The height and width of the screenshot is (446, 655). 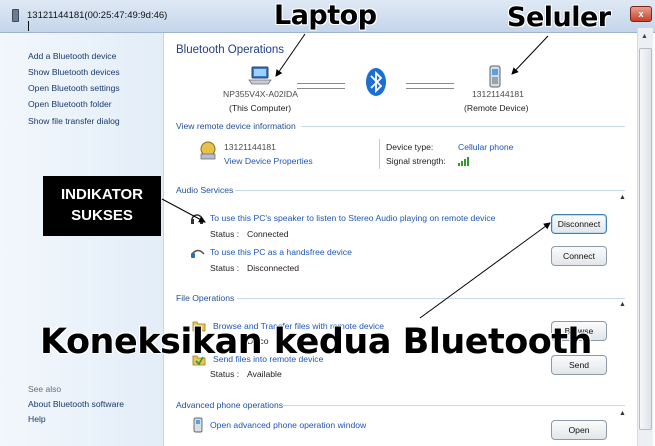 What do you see at coordinates (260, 108) in the screenshot?
I see `computer-role: (This Computer)` at bounding box center [260, 108].